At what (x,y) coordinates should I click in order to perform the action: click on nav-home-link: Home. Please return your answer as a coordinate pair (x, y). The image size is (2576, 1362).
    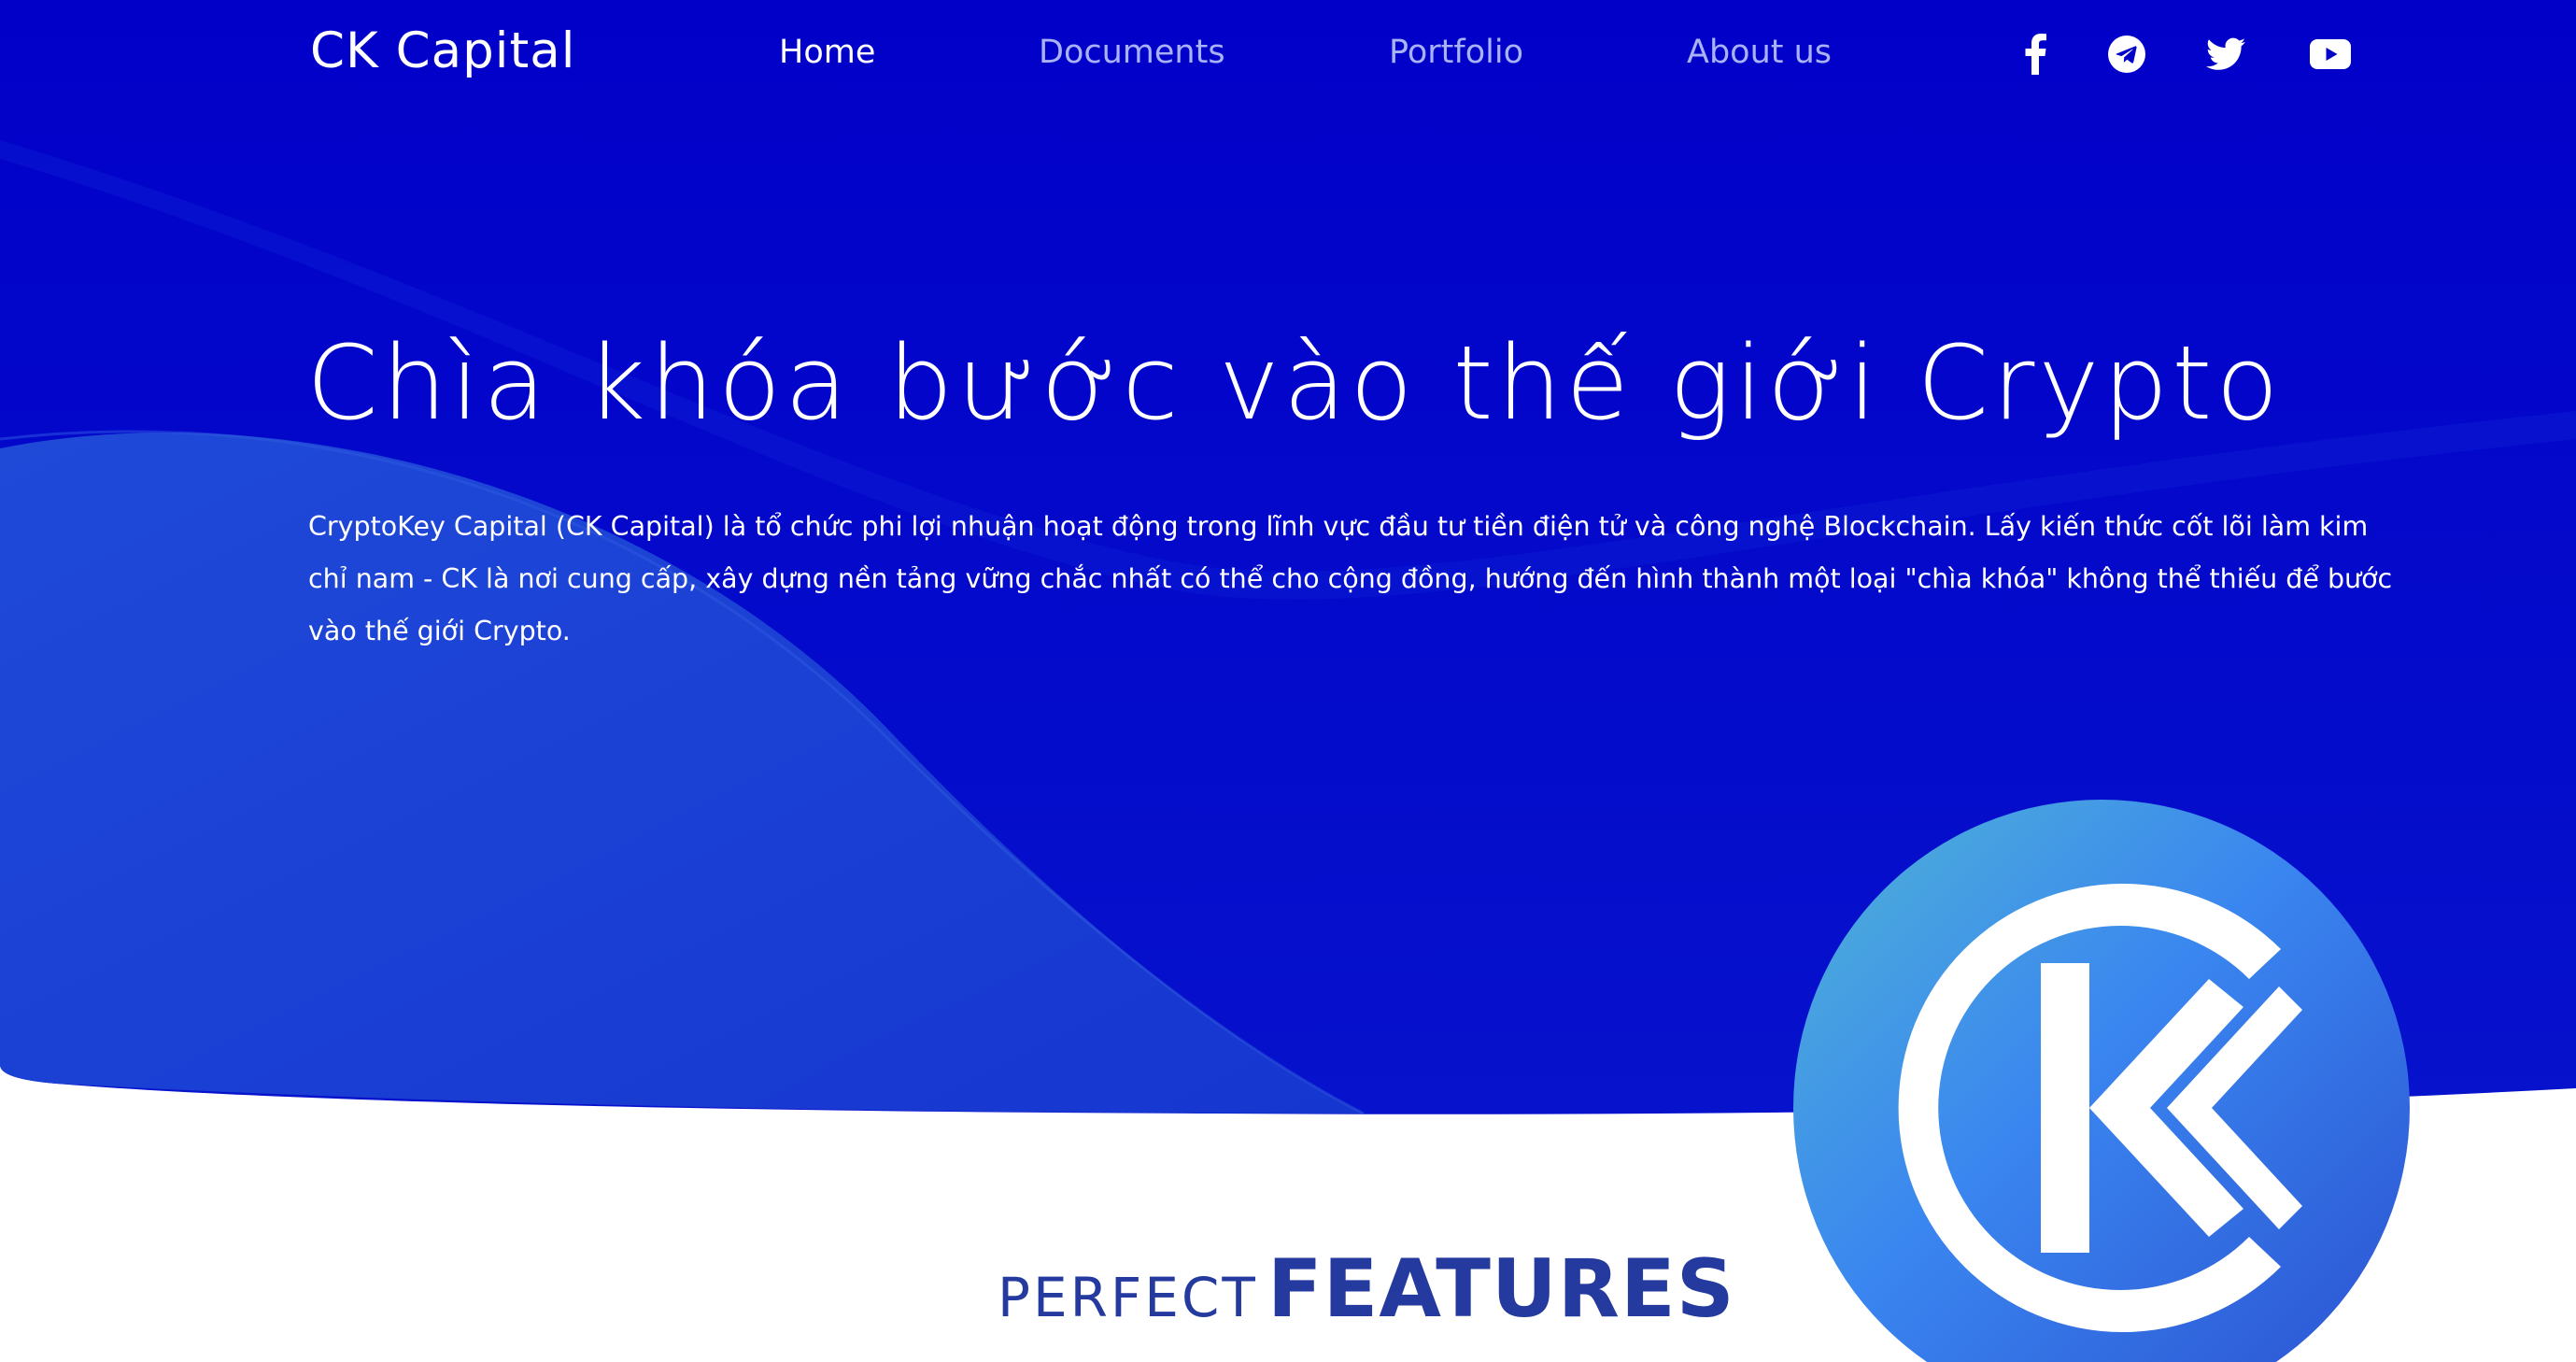
    Looking at the image, I should click on (827, 52).